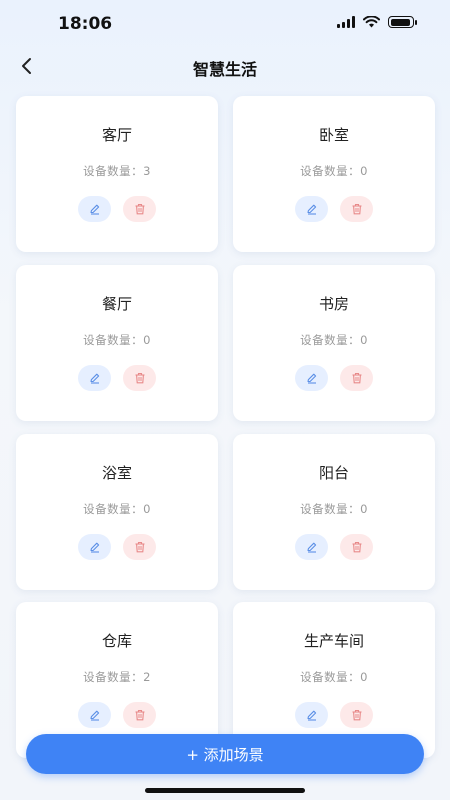 This screenshot has height=800, width=450. What do you see at coordinates (225, 754) in the screenshot?
I see `add-scene-button: + 添加场景` at bounding box center [225, 754].